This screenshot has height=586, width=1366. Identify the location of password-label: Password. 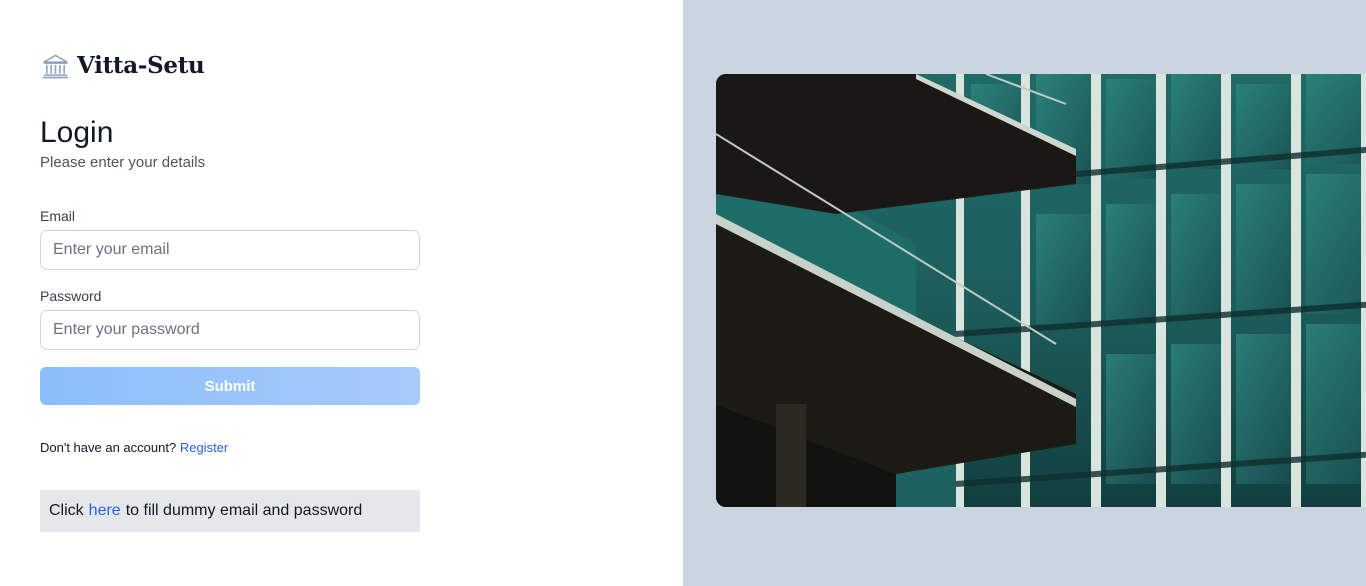
(71, 296).